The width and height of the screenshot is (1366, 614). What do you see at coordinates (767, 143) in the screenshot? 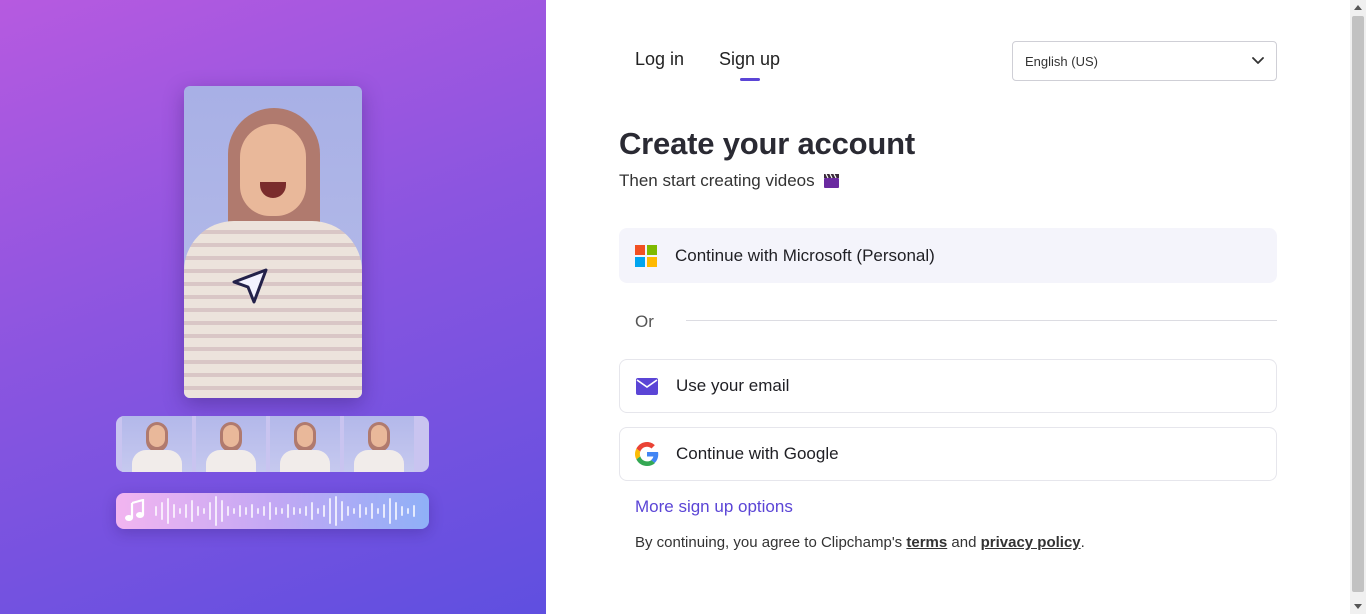
I see `page-title: Create your account` at bounding box center [767, 143].